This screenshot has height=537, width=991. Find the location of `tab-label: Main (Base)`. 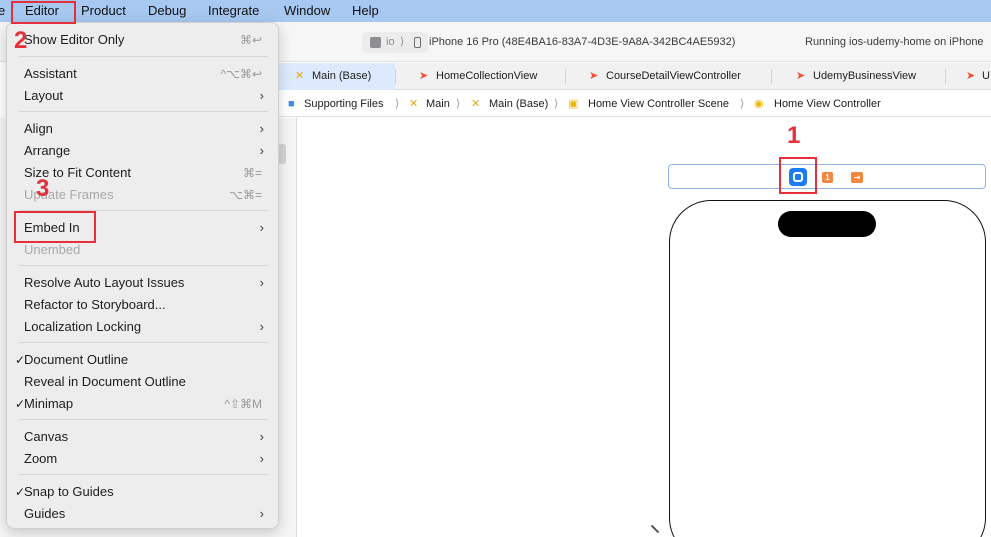

tab-label: Main (Base) is located at coordinates (342, 76).